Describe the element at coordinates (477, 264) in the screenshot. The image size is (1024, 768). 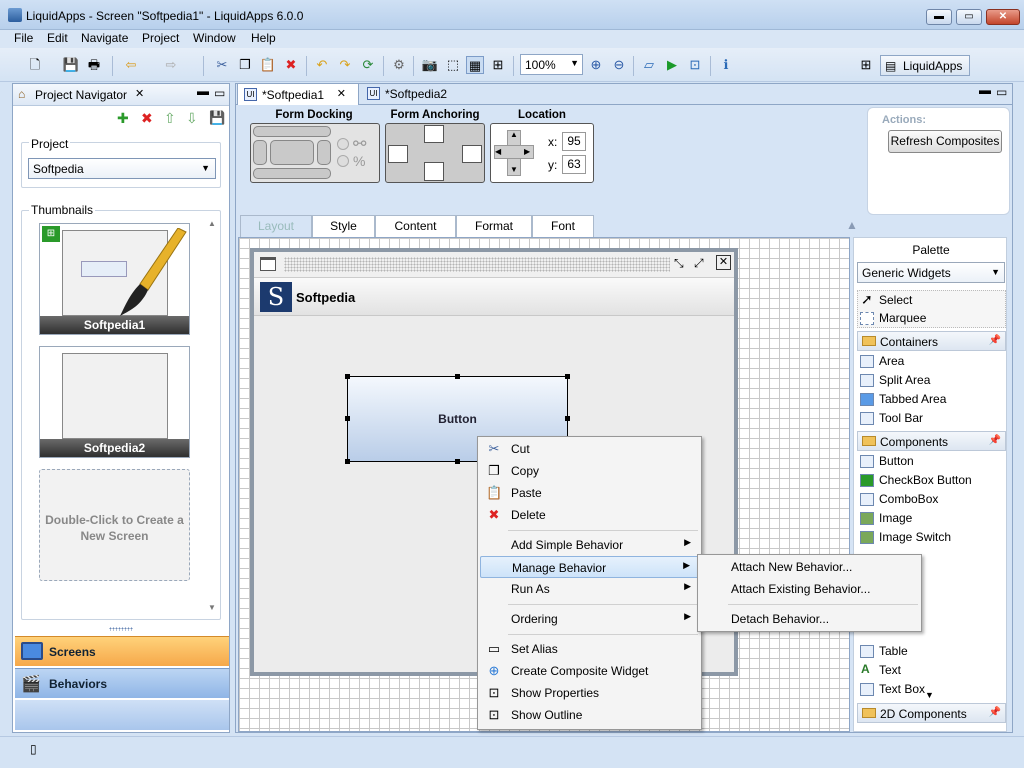
I see `drag-area` at that location.